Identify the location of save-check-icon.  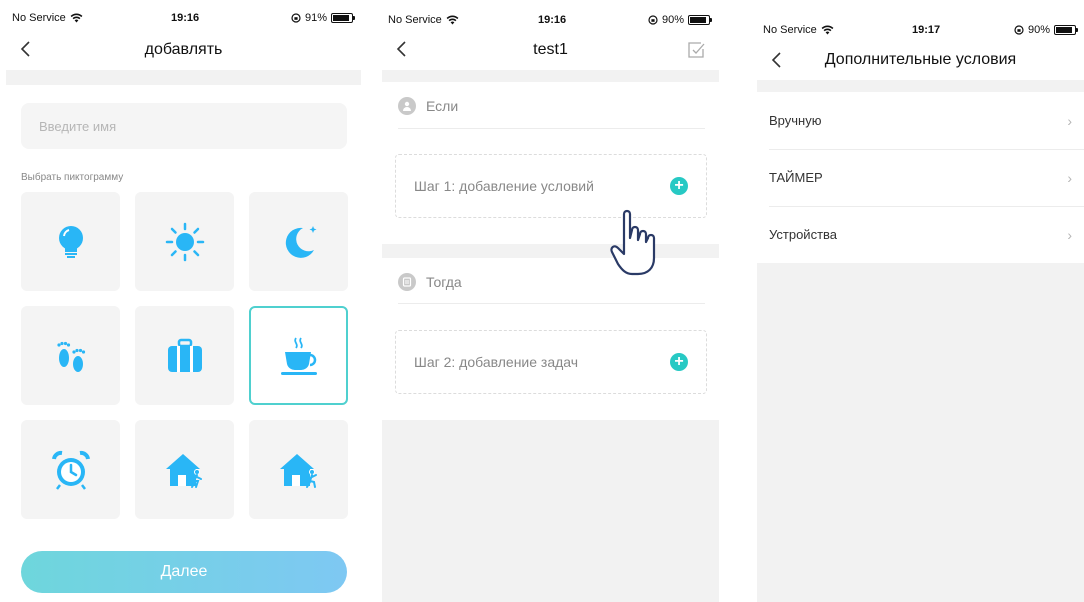
(696, 50).